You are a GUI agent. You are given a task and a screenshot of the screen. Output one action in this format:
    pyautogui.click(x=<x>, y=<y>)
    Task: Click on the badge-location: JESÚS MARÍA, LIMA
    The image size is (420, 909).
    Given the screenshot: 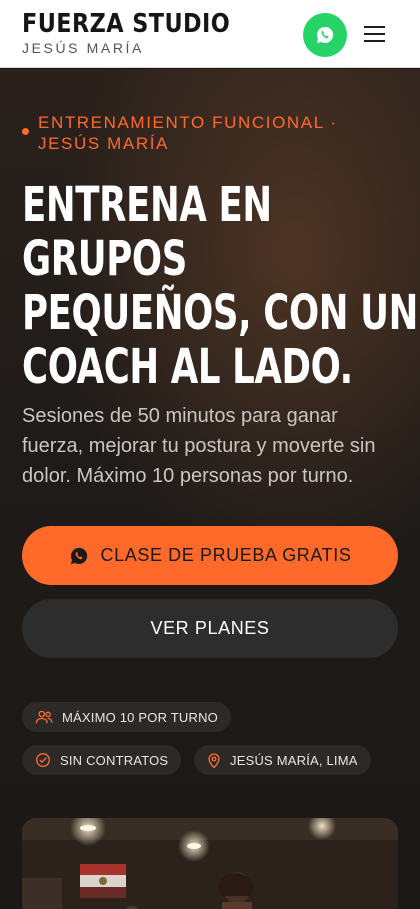 What is the action you would take?
    pyautogui.click(x=282, y=760)
    